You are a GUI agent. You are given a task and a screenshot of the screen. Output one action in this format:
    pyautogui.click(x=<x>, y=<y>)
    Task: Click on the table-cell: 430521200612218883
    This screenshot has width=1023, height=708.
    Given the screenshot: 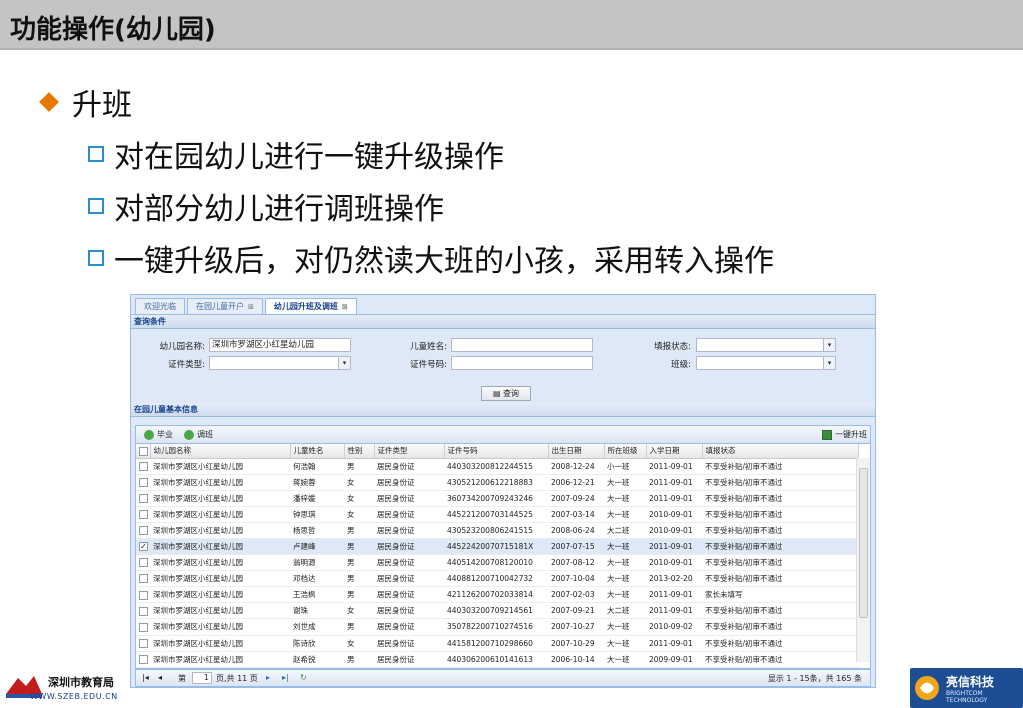 What is the action you would take?
    pyautogui.click(x=496, y=482)
    